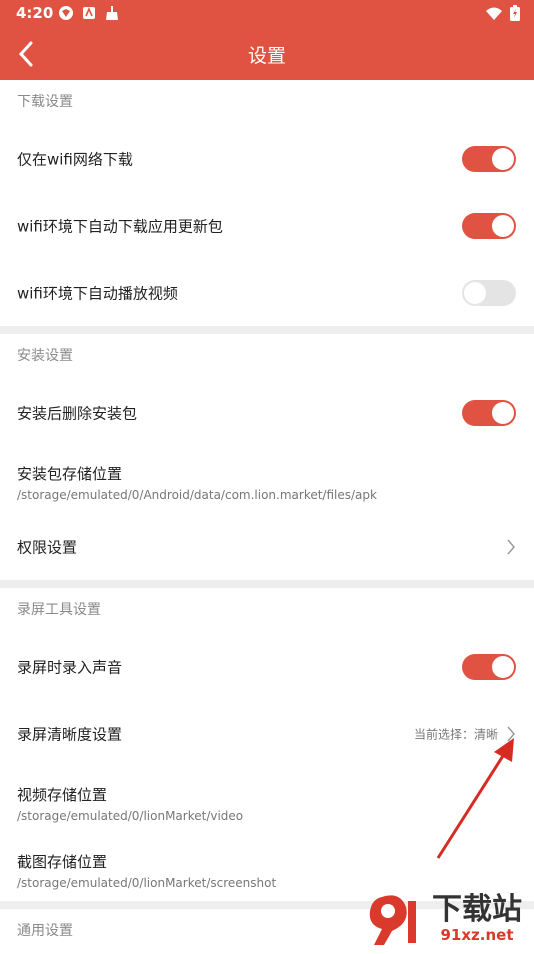 This screenshot has width=534, height=954. Describe the element at coordinates (392, 919) in the screenshot. I see `watermark-logo-icon` at that location.